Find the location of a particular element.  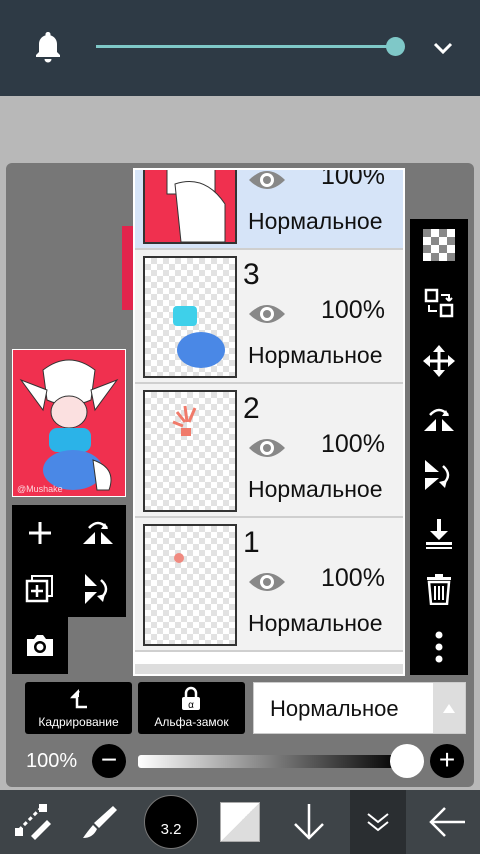

left-toolbar is located at coordinates (69, 561).